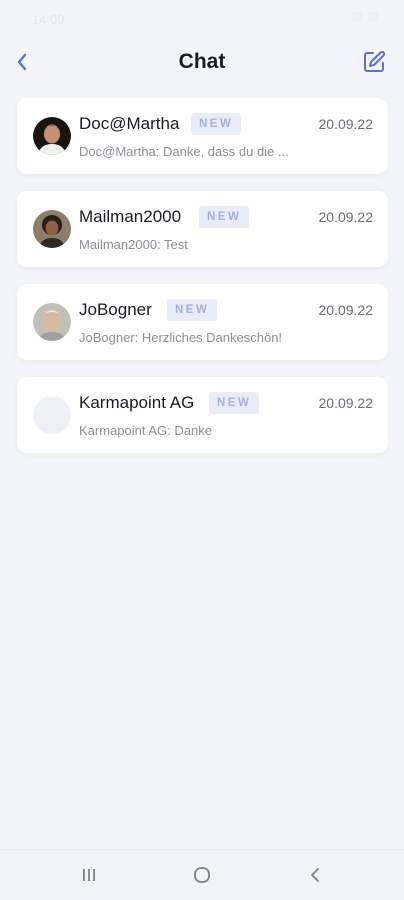 The height and width of the screenshot is (900, 404). What do you see at coordinates (130, 216) in the screenshot?
I see `chat-name: Mailman2000` at bounding box center [130, 216].